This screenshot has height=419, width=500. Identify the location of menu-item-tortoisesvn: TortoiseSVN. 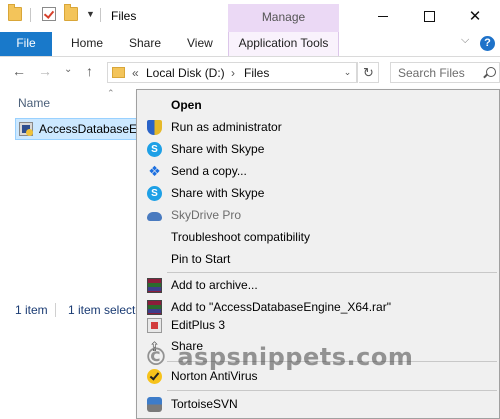
(318, 404).